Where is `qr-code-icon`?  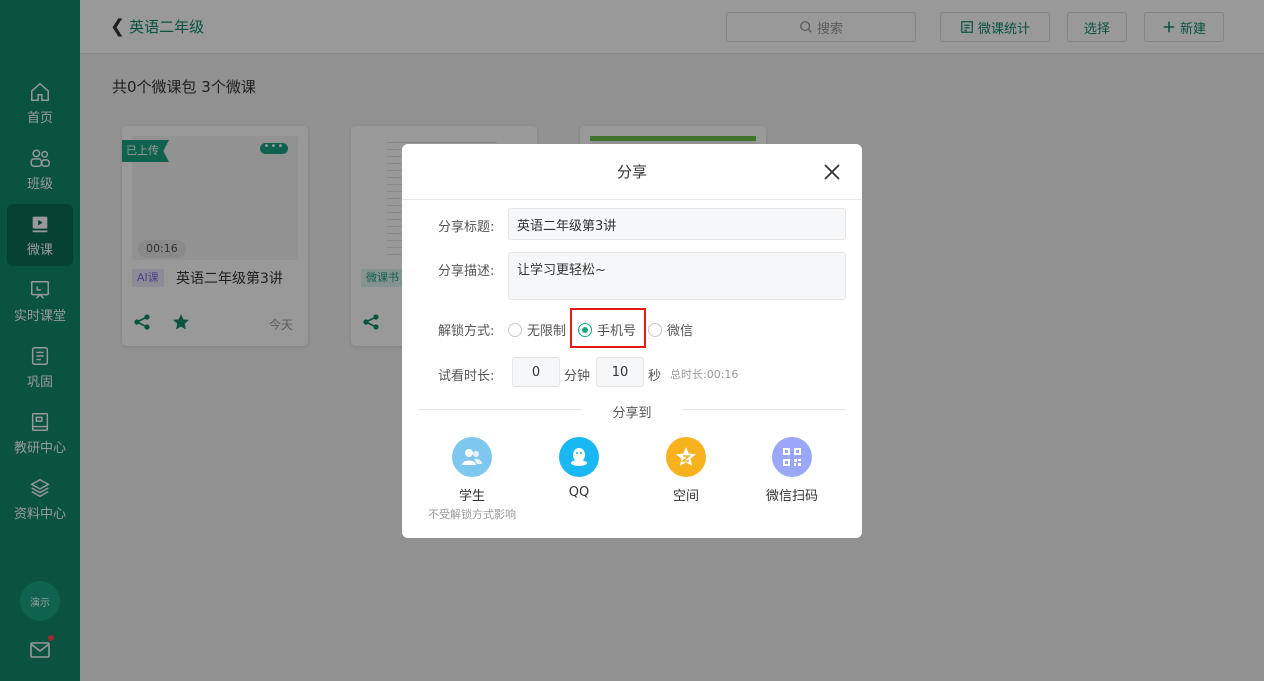
qr-code-icon is located at coordinates (792, 457).